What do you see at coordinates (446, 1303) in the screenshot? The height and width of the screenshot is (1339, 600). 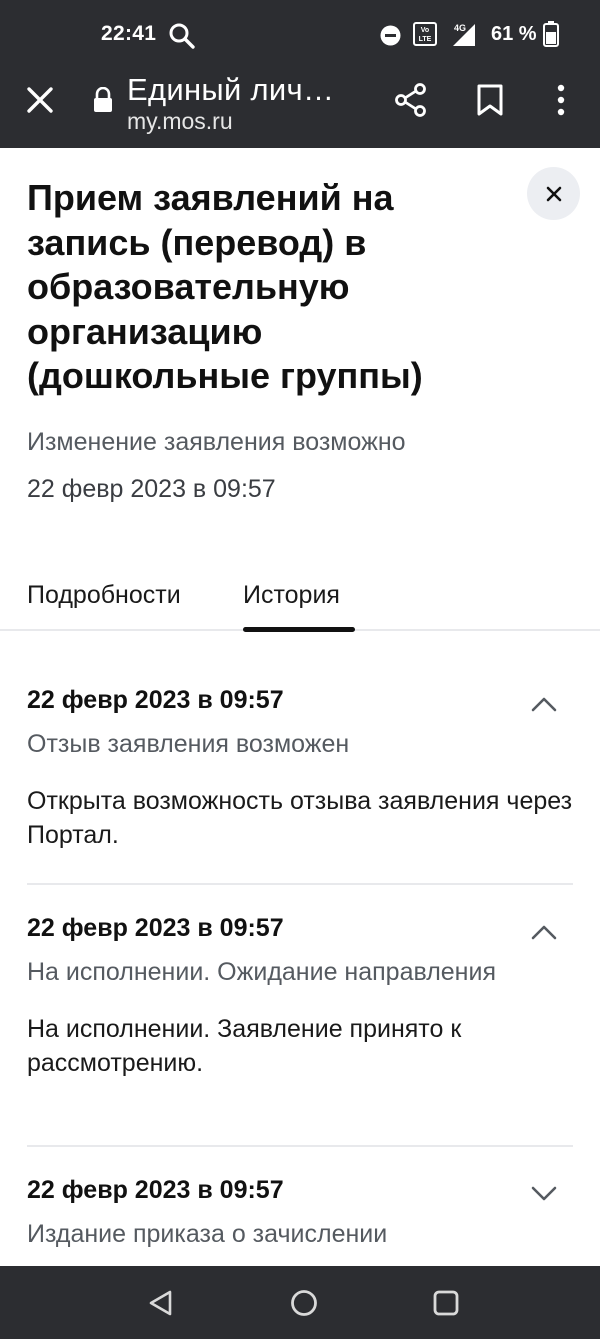 I see `recents-icon` at bounding box center [446, 1303].